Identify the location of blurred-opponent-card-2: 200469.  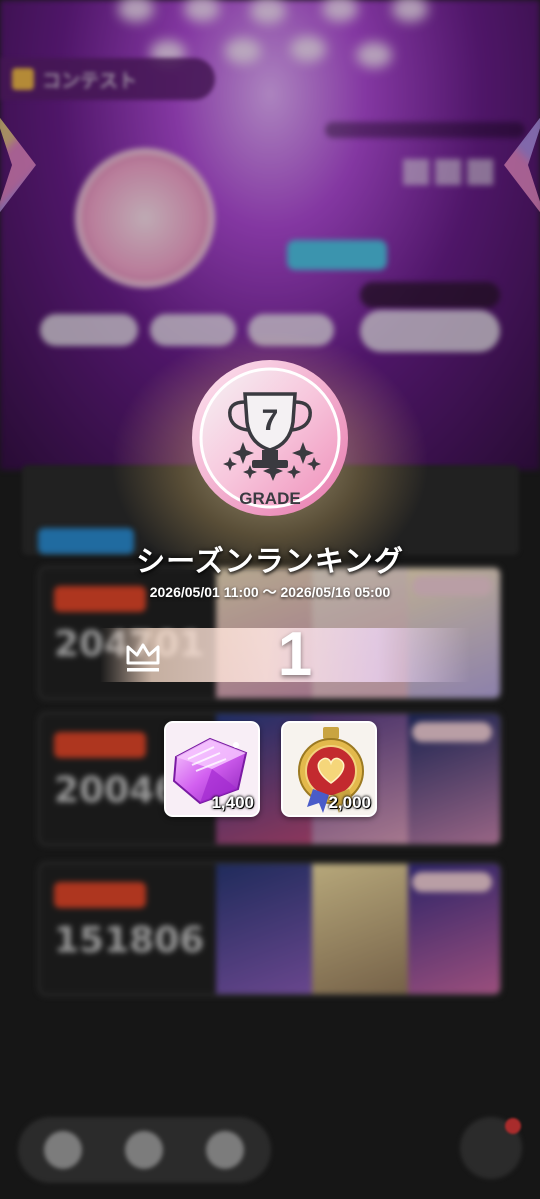
(270, 779).